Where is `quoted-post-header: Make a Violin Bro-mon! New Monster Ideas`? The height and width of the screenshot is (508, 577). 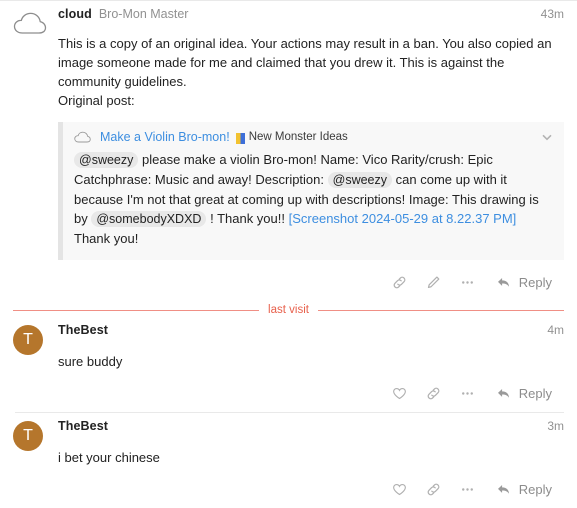
quoted-post-header: Make a Violin Bro-mon! New Monster Ideas is located at coordinates (313, 136).